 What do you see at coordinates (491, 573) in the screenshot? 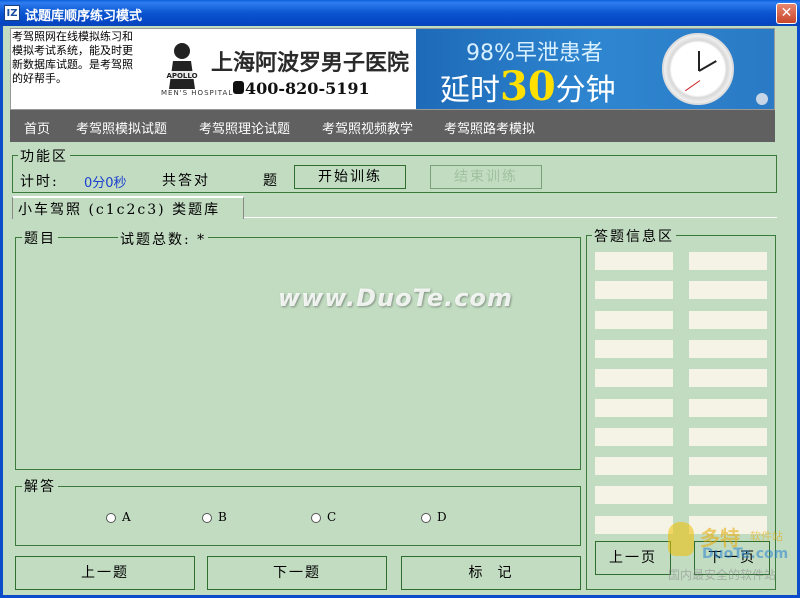
I see `mark-button: 标 记` at bounding box center [491, 573].